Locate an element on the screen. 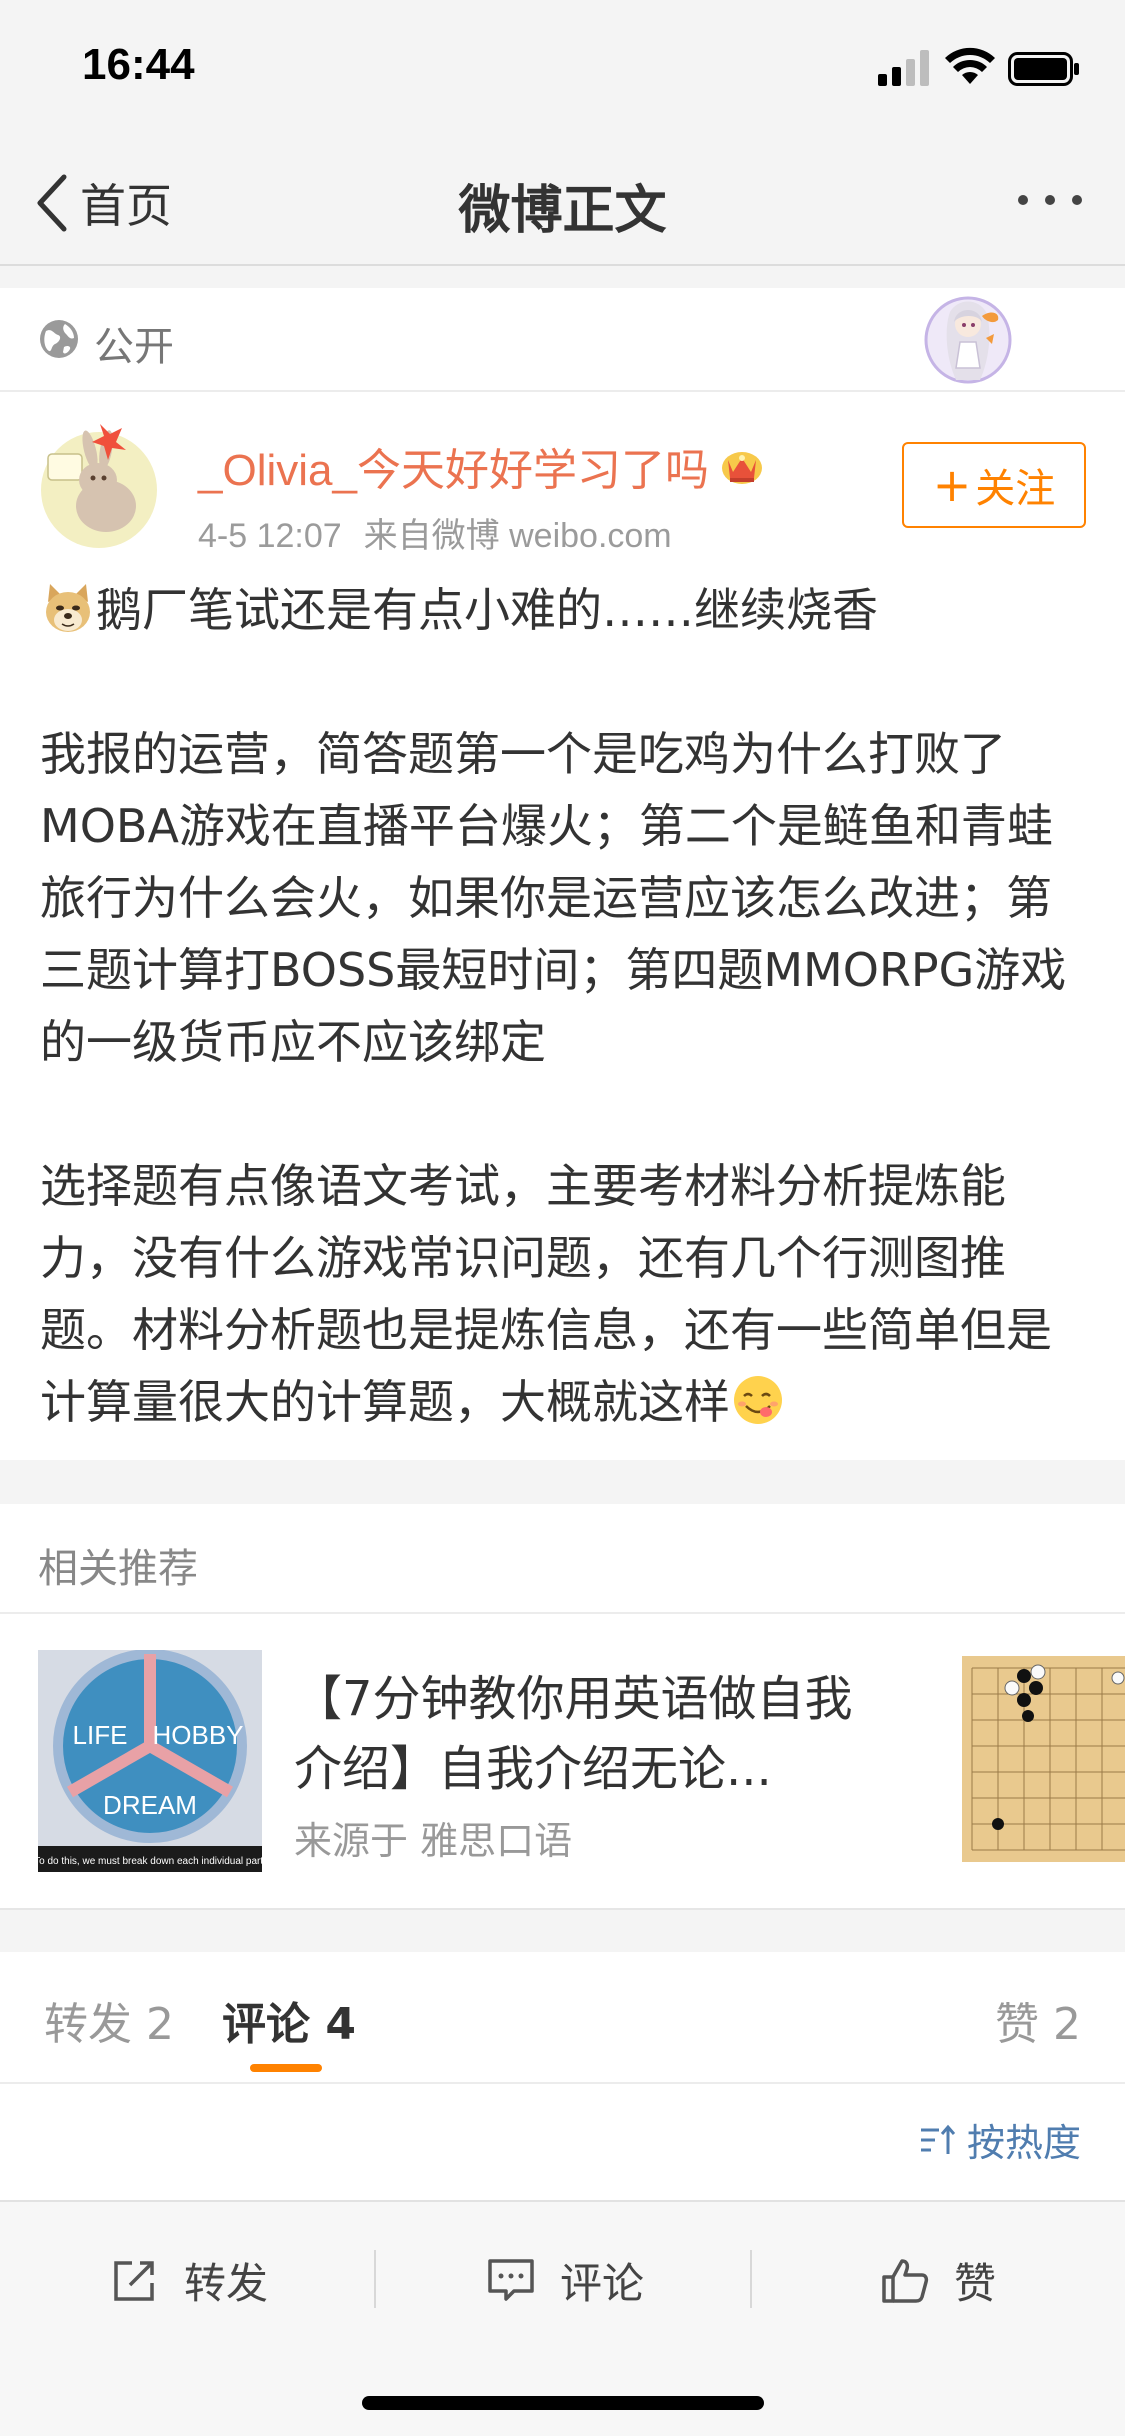 The height and width of the screenshot is (2436, 1125). sort-by-hot-button: 按热度 is located at coordinates (999, 2139).